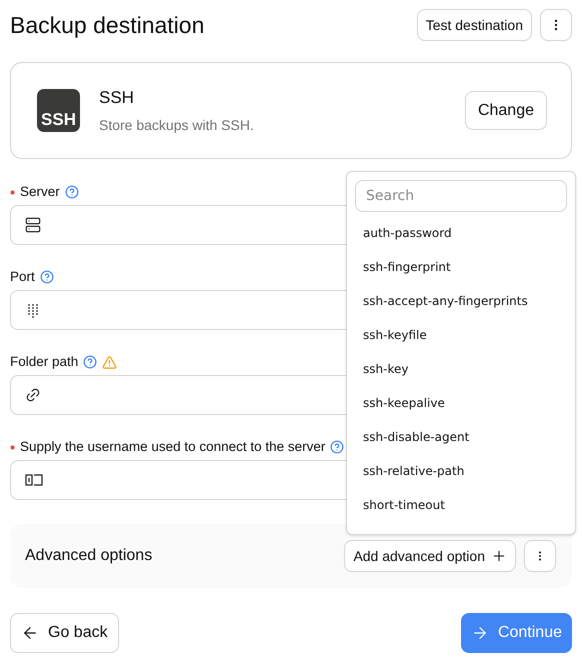 This screenshot has width=582, height=659. Describe the element at coordinates (461, 196) in the screenshot. I see `search-field: Search` at that location.